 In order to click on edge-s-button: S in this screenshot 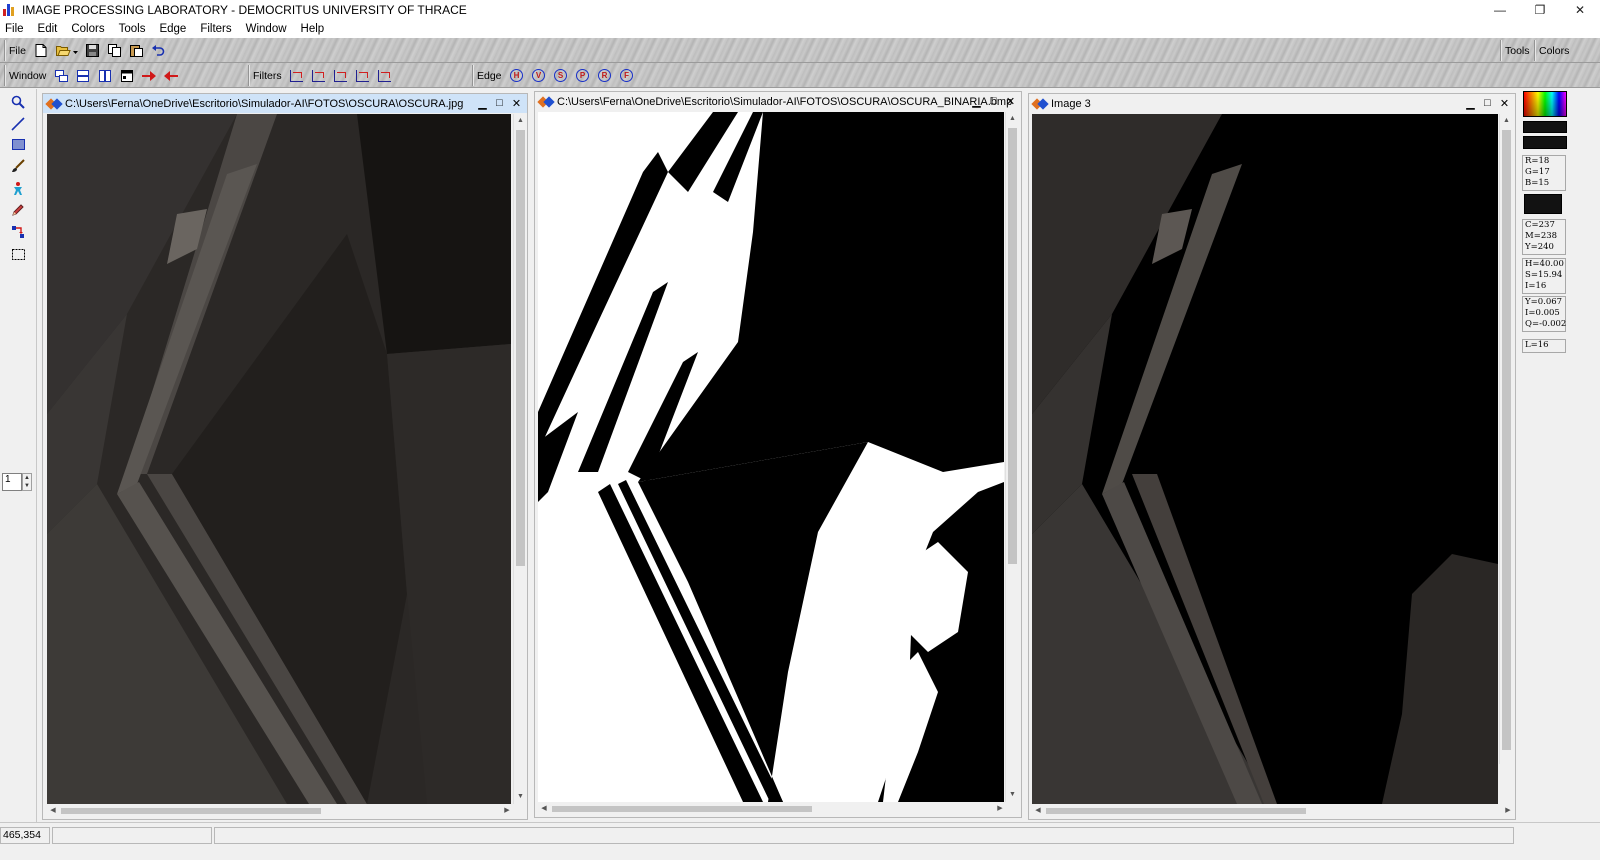, I will do `click(561, 75)`.